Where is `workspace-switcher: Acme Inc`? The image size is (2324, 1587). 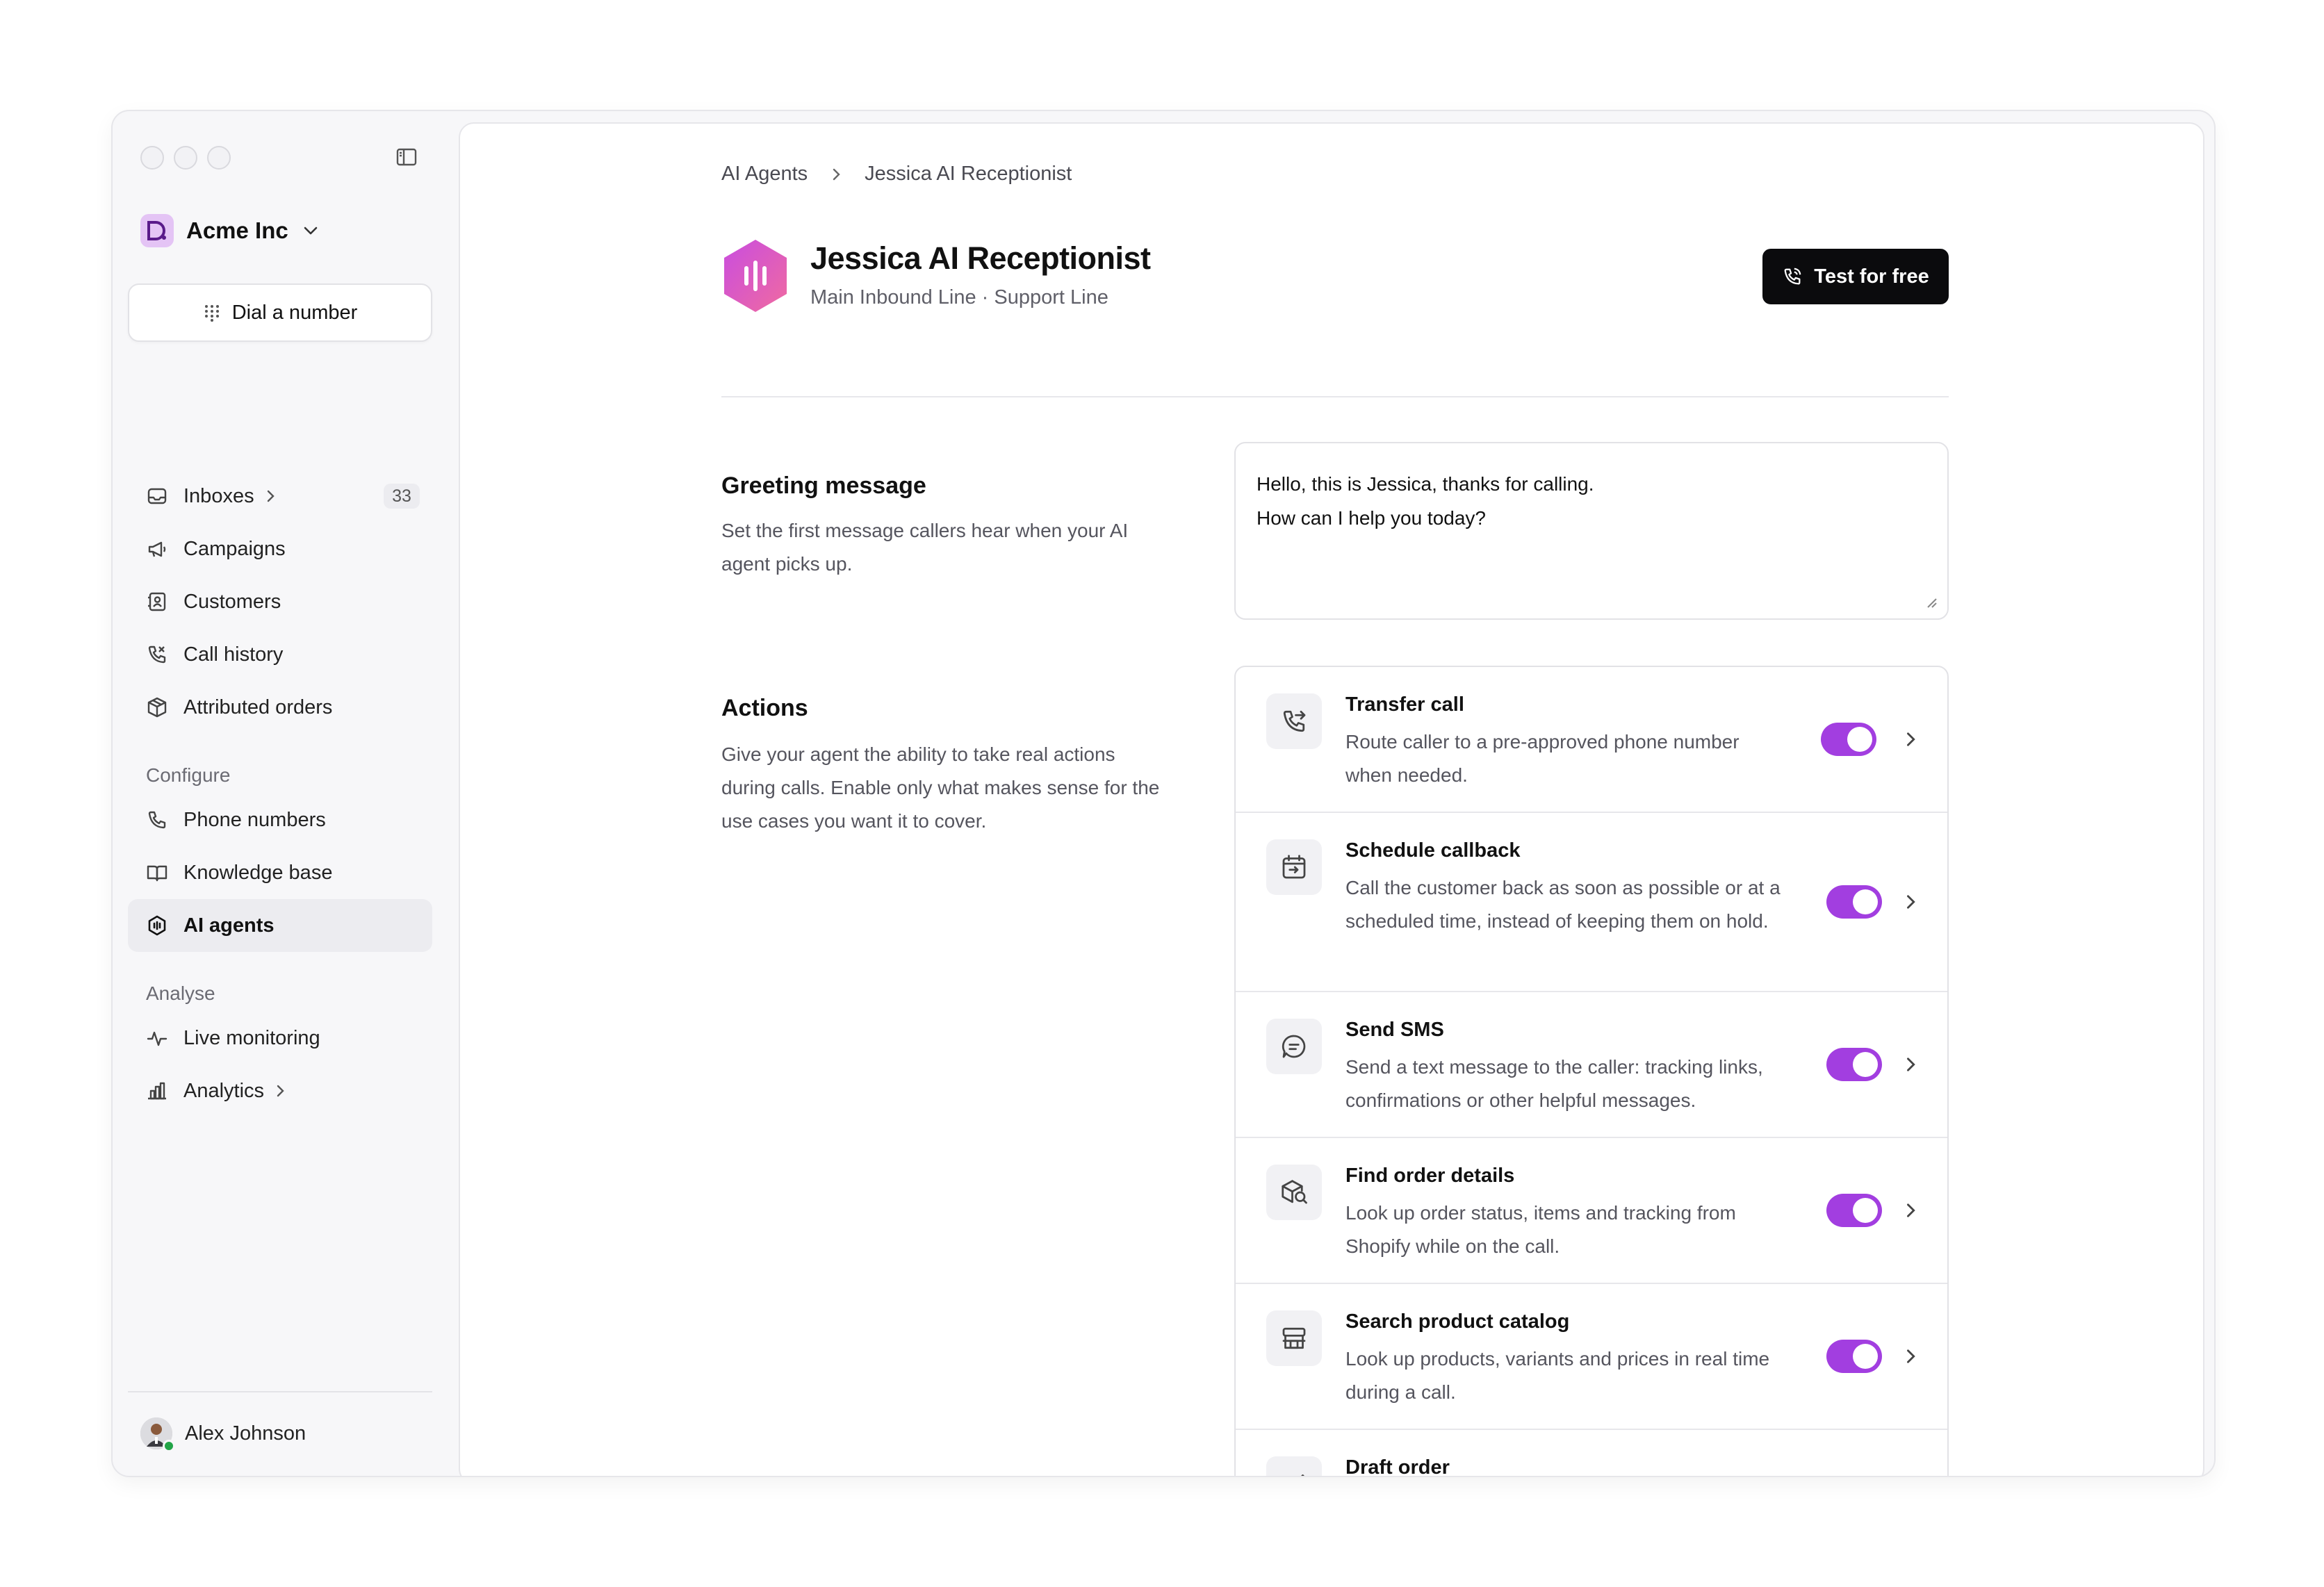
workspace-switcher: Acme Inc is located at coordinates (230, 230).